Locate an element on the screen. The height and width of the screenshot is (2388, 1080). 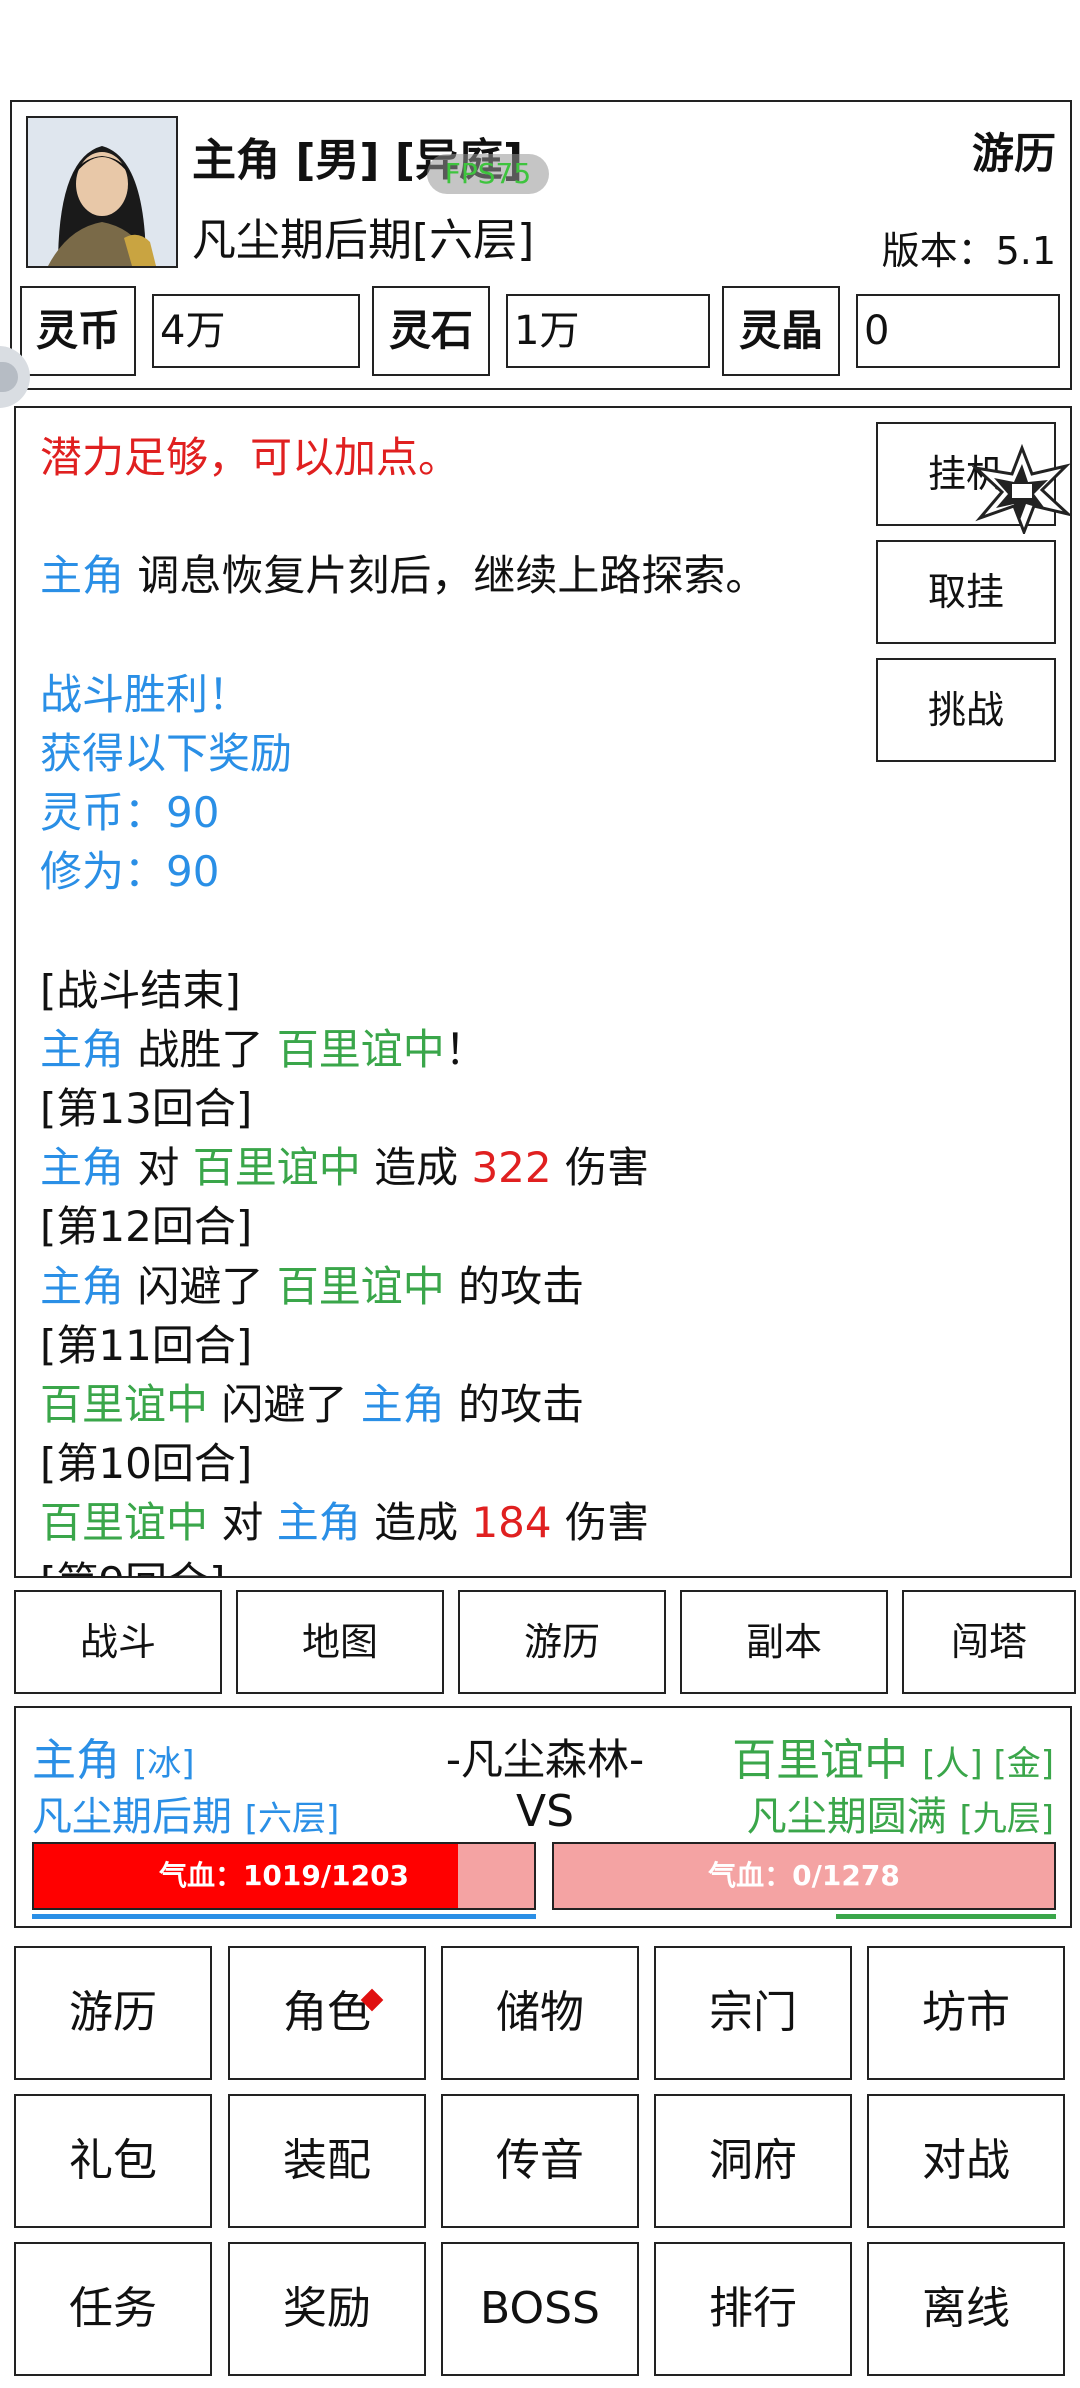
menu-explore: 游历 is located at coordinates (113, 2013).